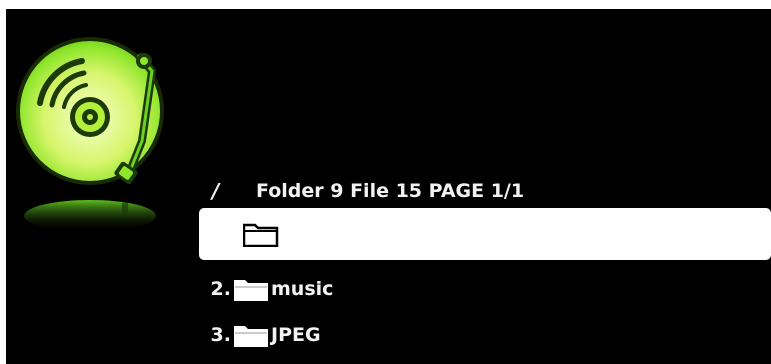 Image resolution: width=771 pixels, height=364 pixels. What do you see at coordinates (390, 191) in the screenshot?
I see `folder-file-page-summary: Folder 9 File 15 PAGE 1/1` at bounding box center [390, 191].